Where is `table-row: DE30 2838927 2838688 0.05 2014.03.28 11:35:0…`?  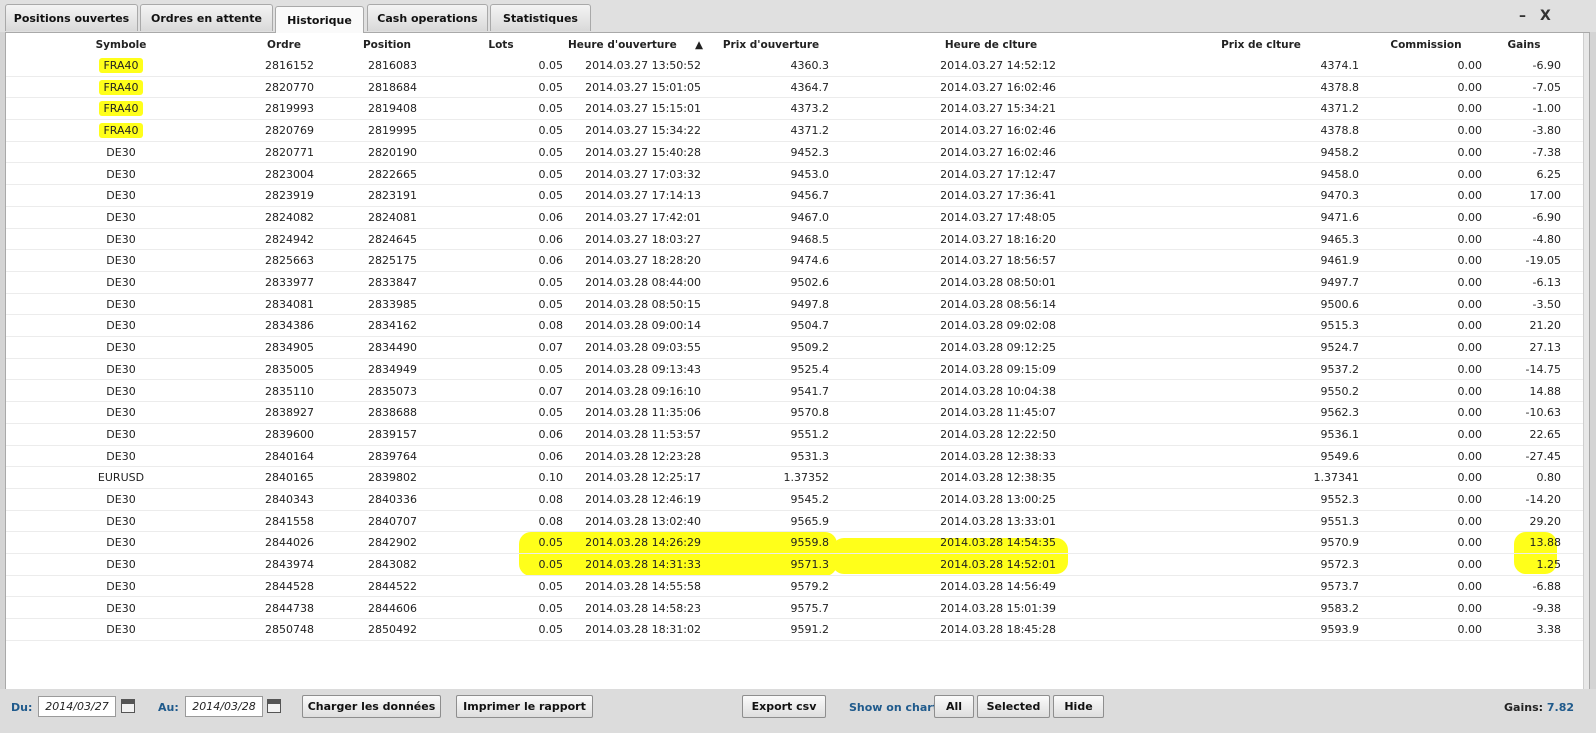
table-row: DE30 2838927 2838688 0.05 2014.03.28 11:35:0… is located at coordinates (795, 413).